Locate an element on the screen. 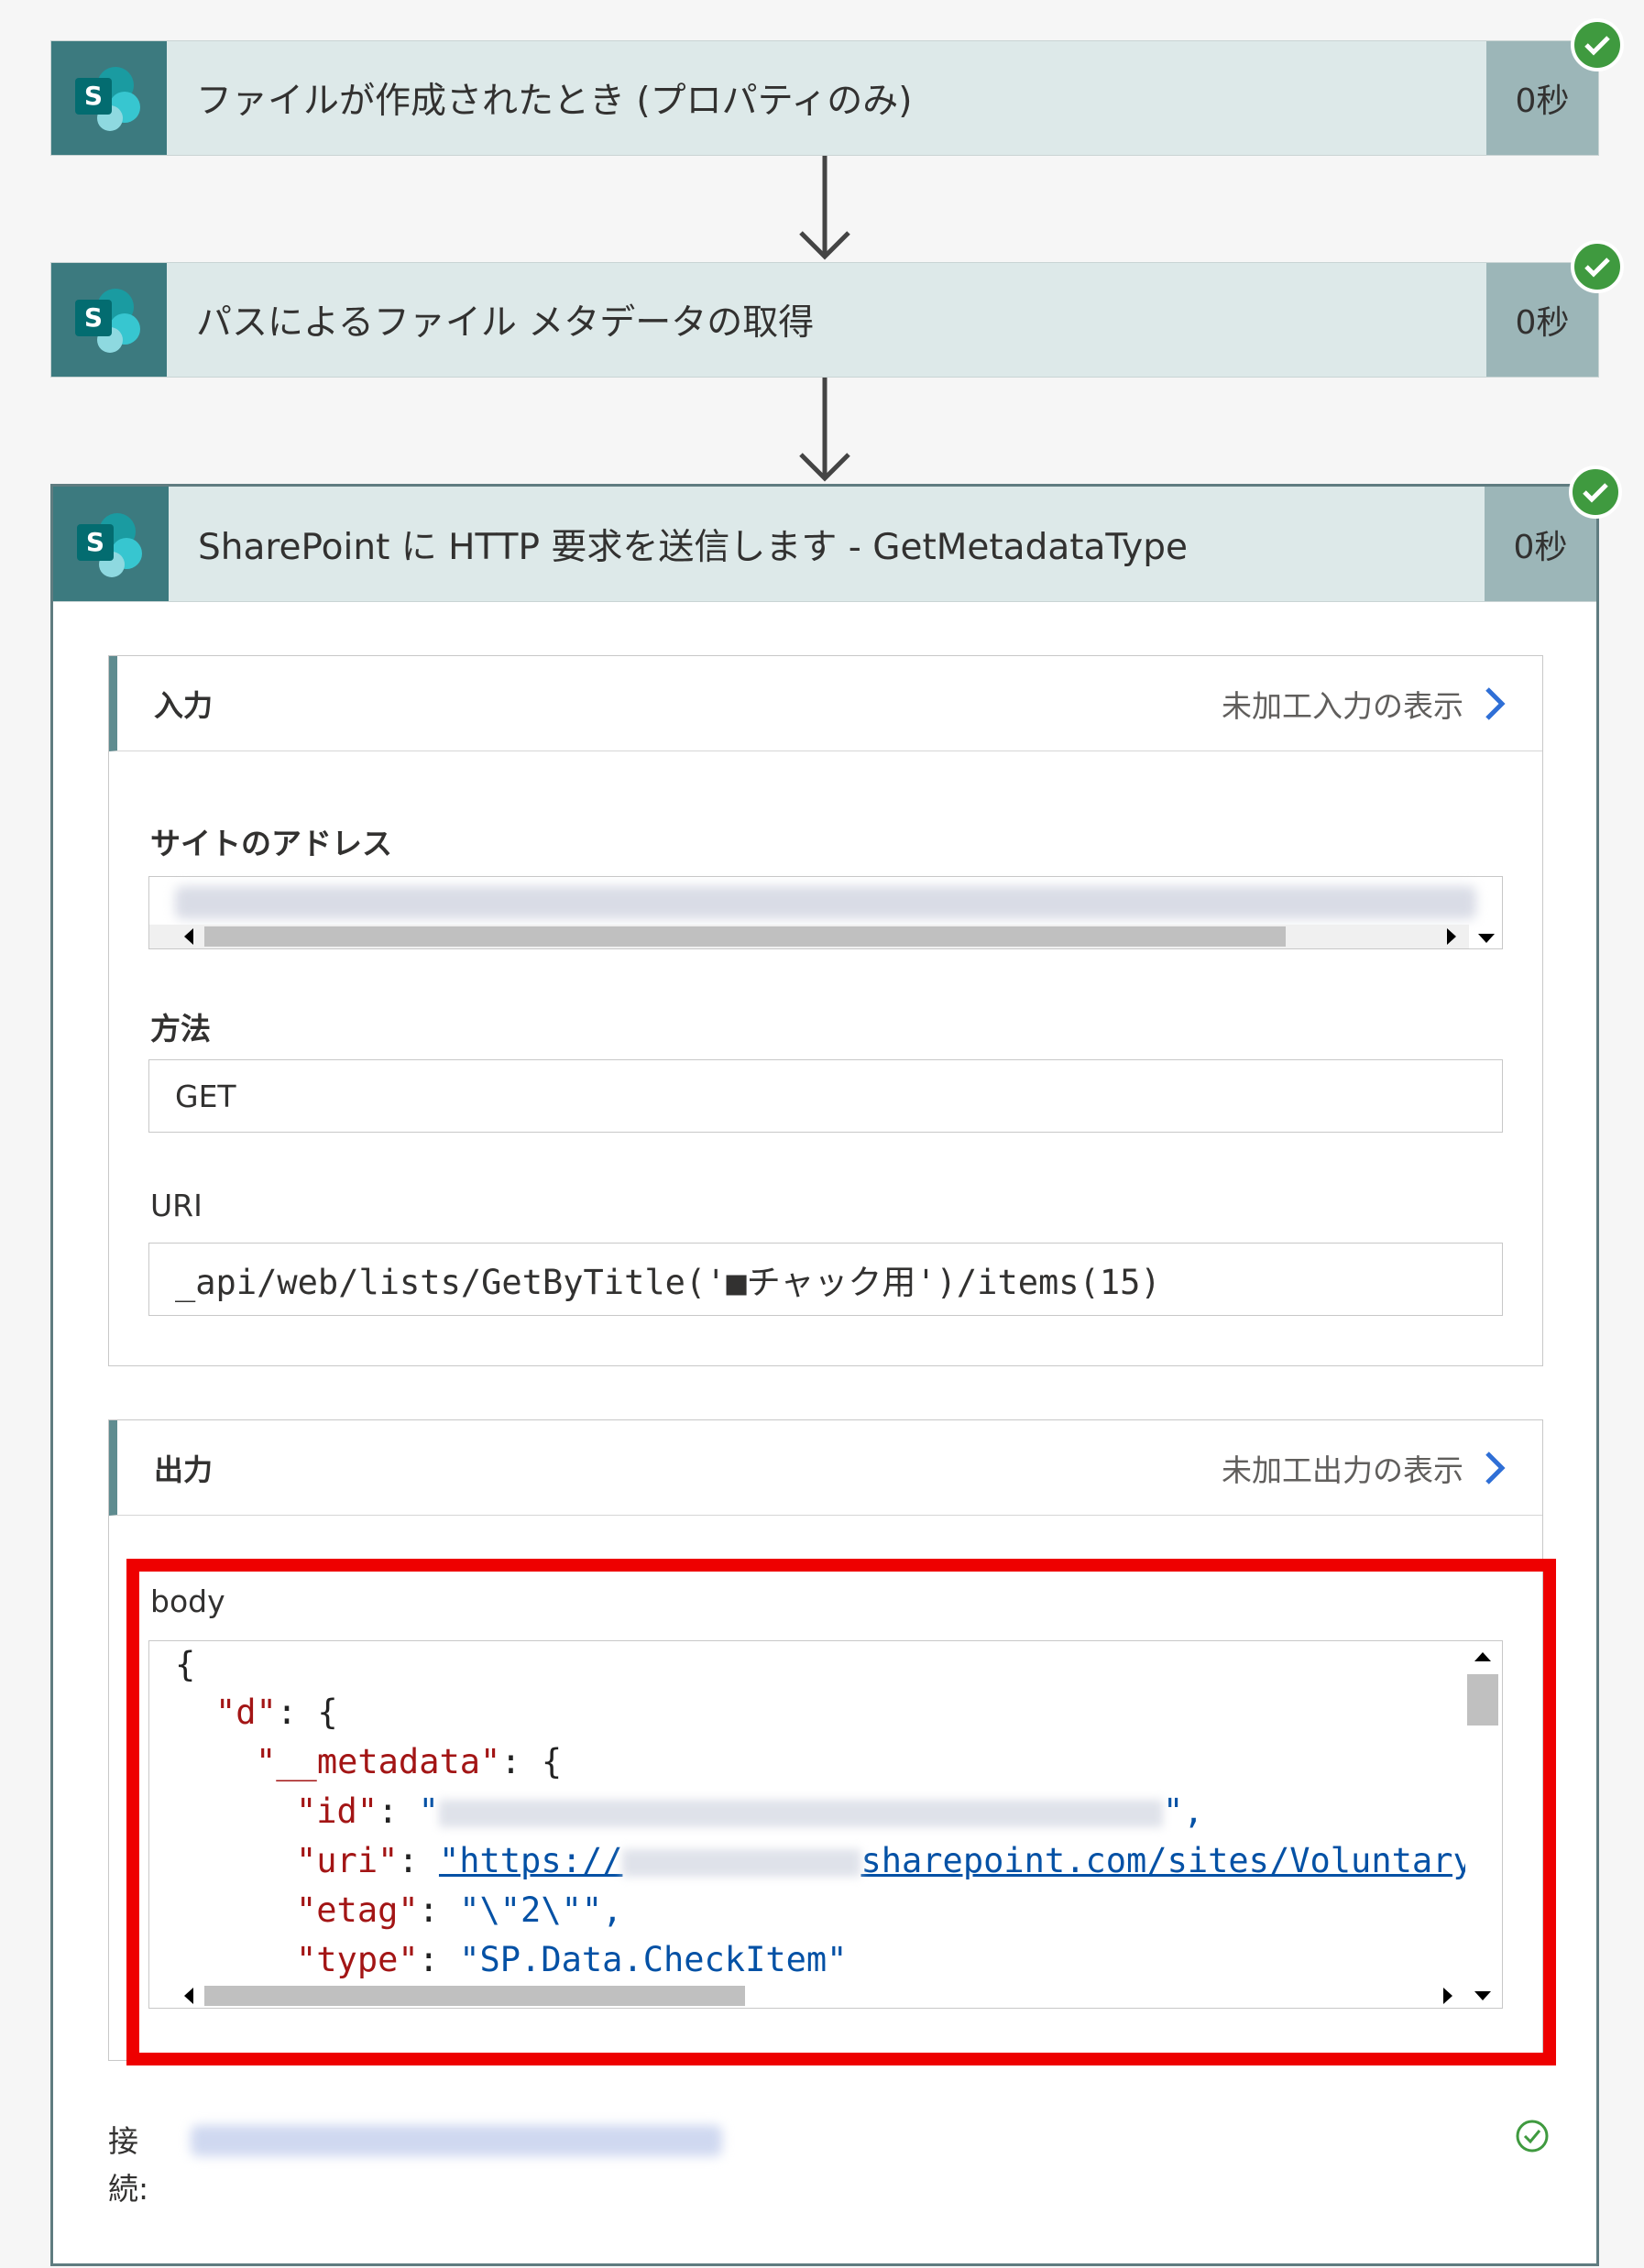 The width and height of the screenshot is (1644, 2268). input-section-header: 入力 未加工入力の表示 is located at coordinates (825, 703).